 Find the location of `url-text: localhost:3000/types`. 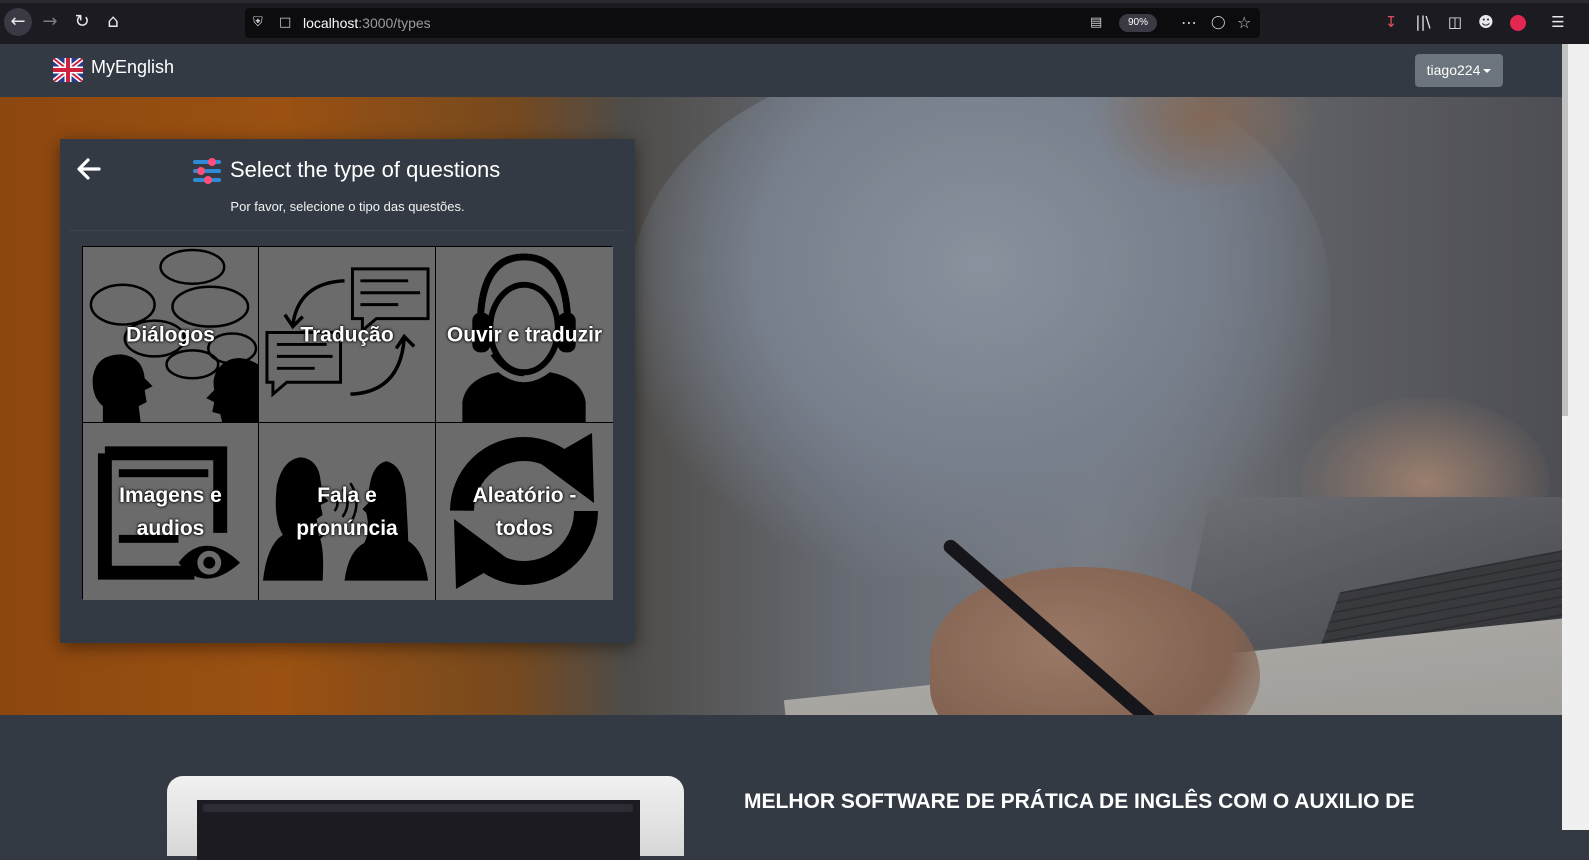

url-text: localhost:3000/types is located at coordinates (367, 23).